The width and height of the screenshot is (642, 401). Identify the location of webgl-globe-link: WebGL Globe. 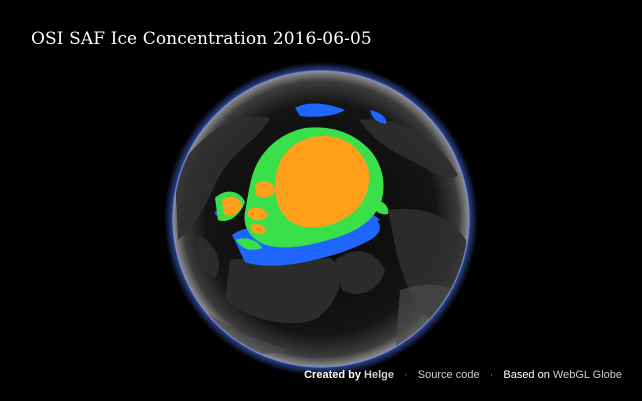
(587, 375).